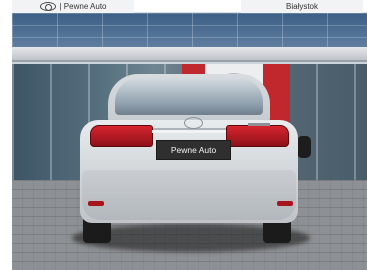 Image resolution: width=367 pixels, height=270 pixels. What do you see at coordinates (121, 136) in the screenshot?
I see `left-tail-light` at bounding box center [121, 136].